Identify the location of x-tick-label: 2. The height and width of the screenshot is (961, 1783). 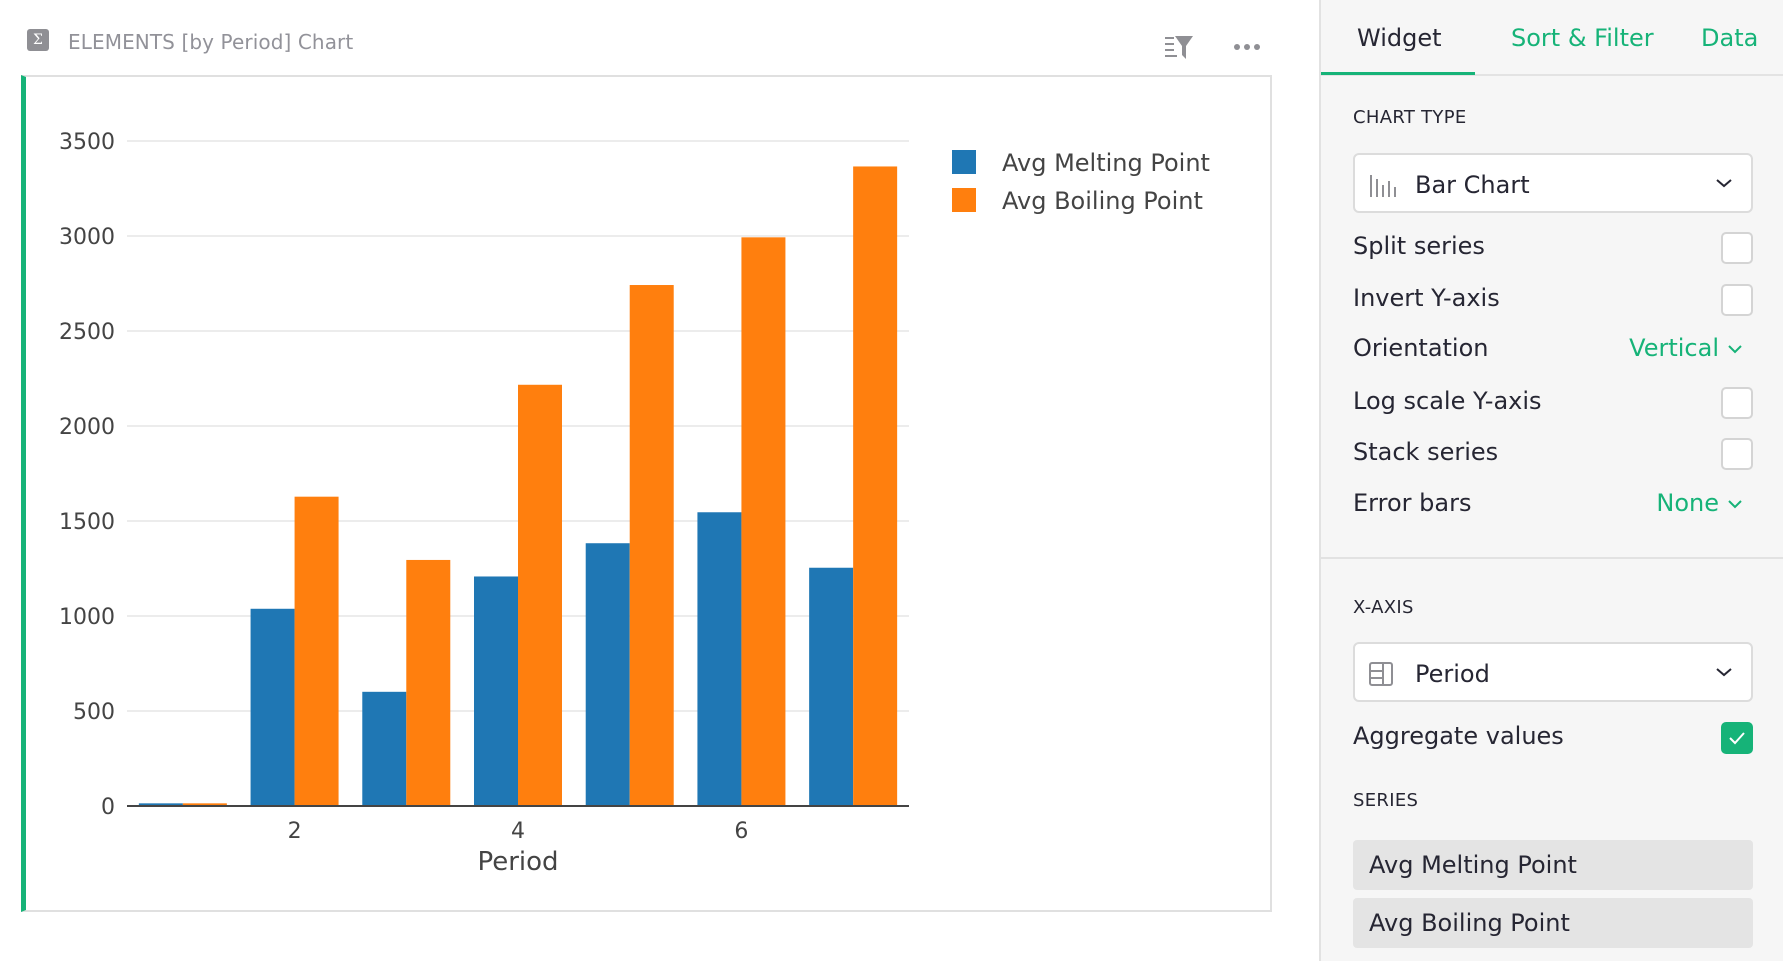
(295, 831).